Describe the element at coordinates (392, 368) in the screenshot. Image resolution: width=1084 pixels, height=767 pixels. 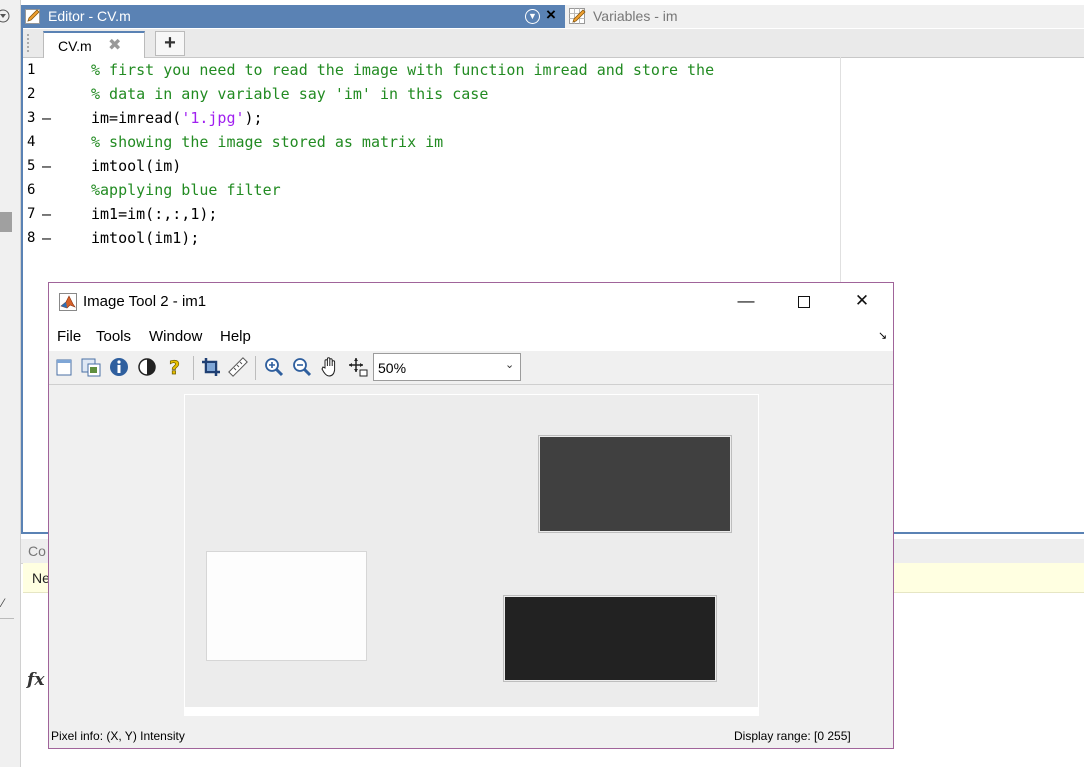
I see `zoom-value: 50%` at that location.